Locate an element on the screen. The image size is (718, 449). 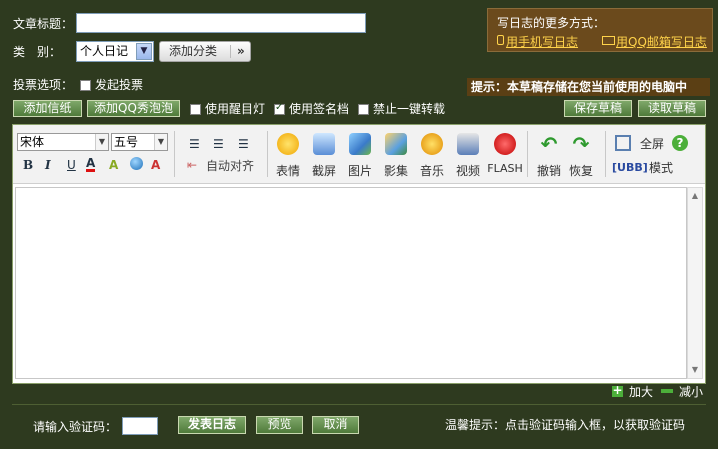
captcha-input is located at coordinates (140, 426).